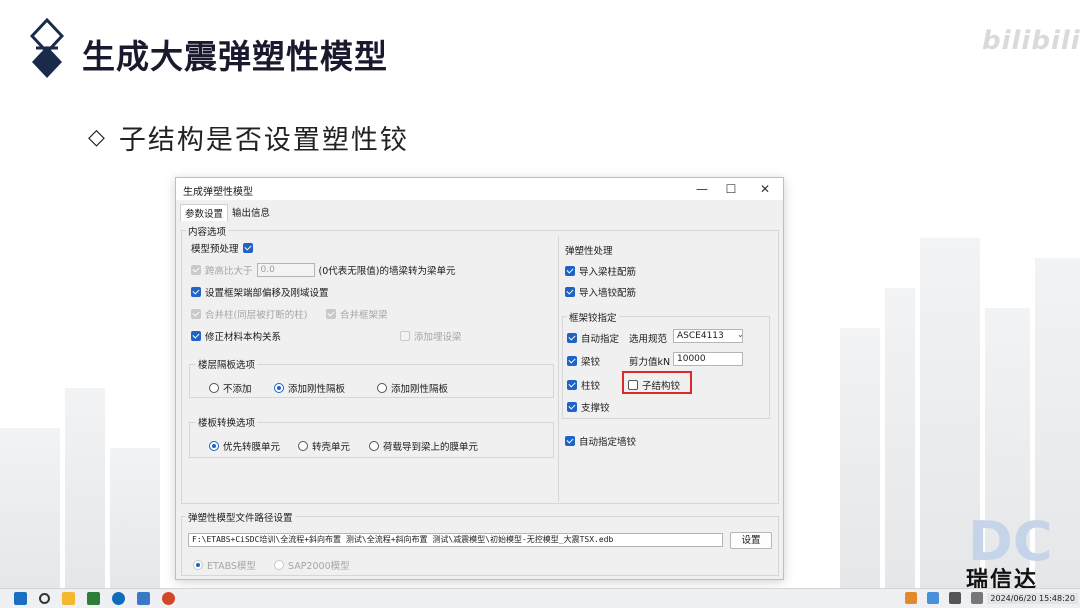 The image size is (1080, 608). What do you see at coordinates (588, 407) in the screenshot?
I see `brace-hinge-row: 支撑铰` at bounding box center [588, 407].